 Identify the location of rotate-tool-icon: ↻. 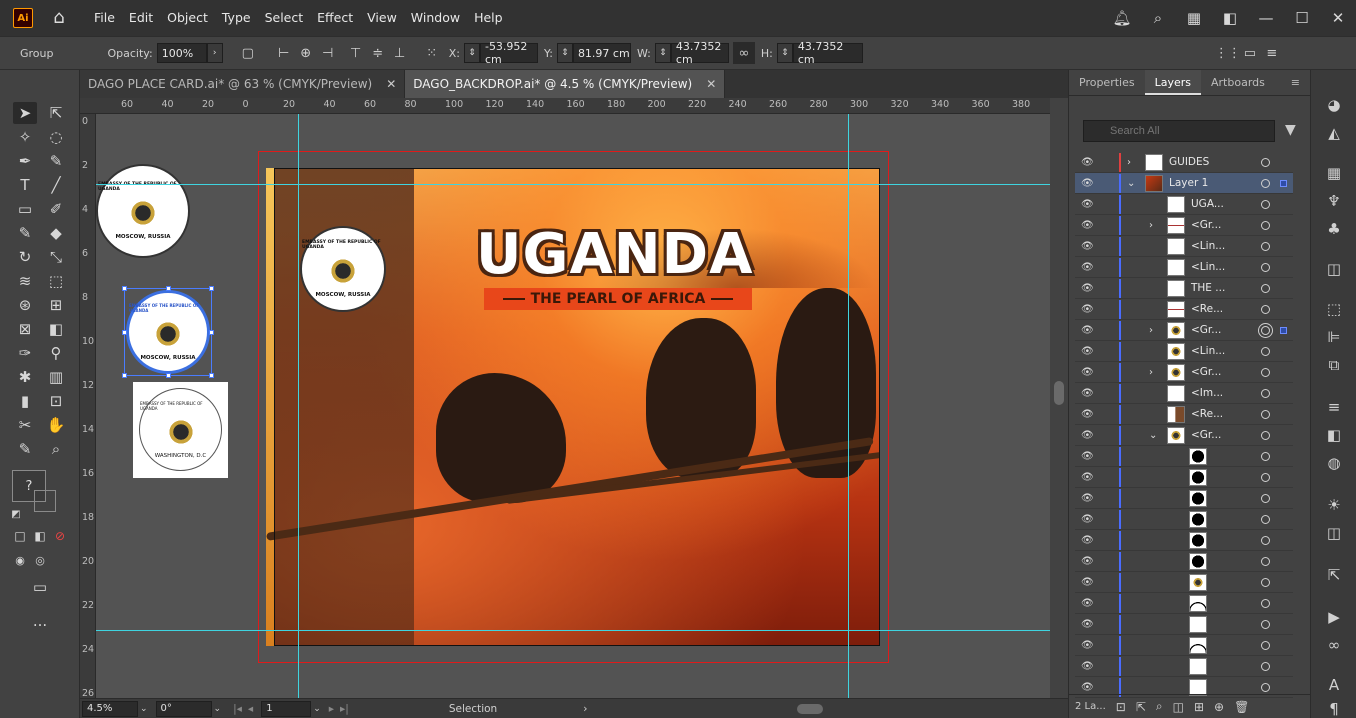
(25, 257).